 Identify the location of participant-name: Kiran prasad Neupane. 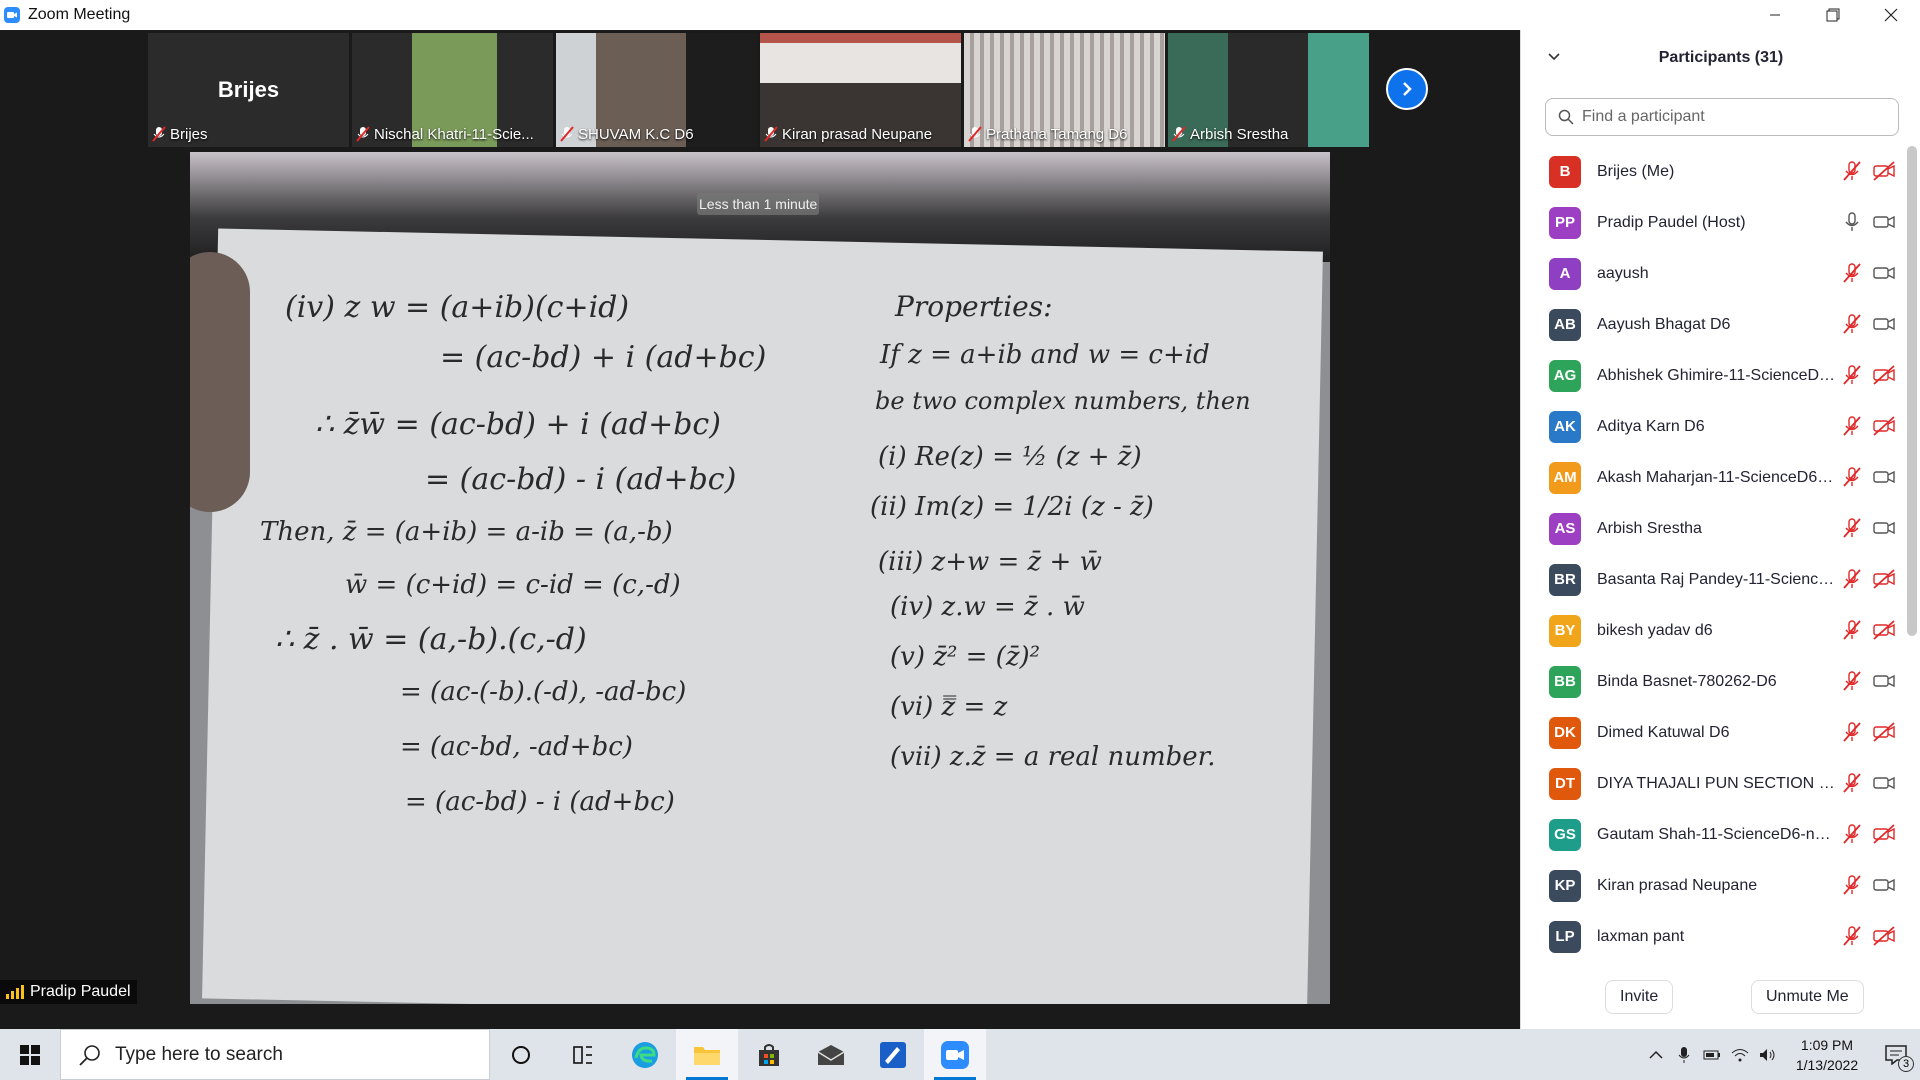
(1677, 885).